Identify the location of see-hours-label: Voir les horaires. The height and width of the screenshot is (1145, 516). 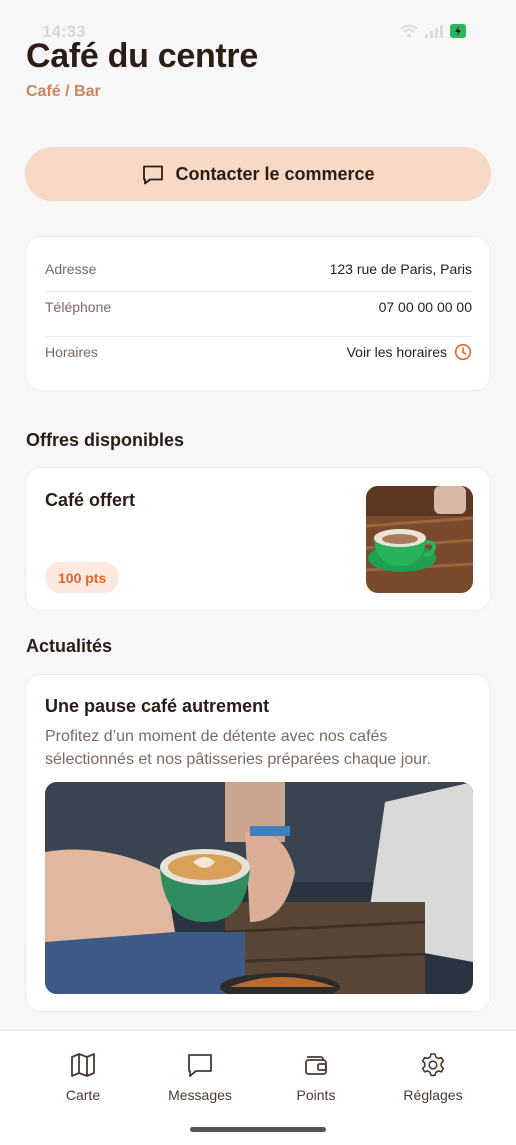
(396, 352).